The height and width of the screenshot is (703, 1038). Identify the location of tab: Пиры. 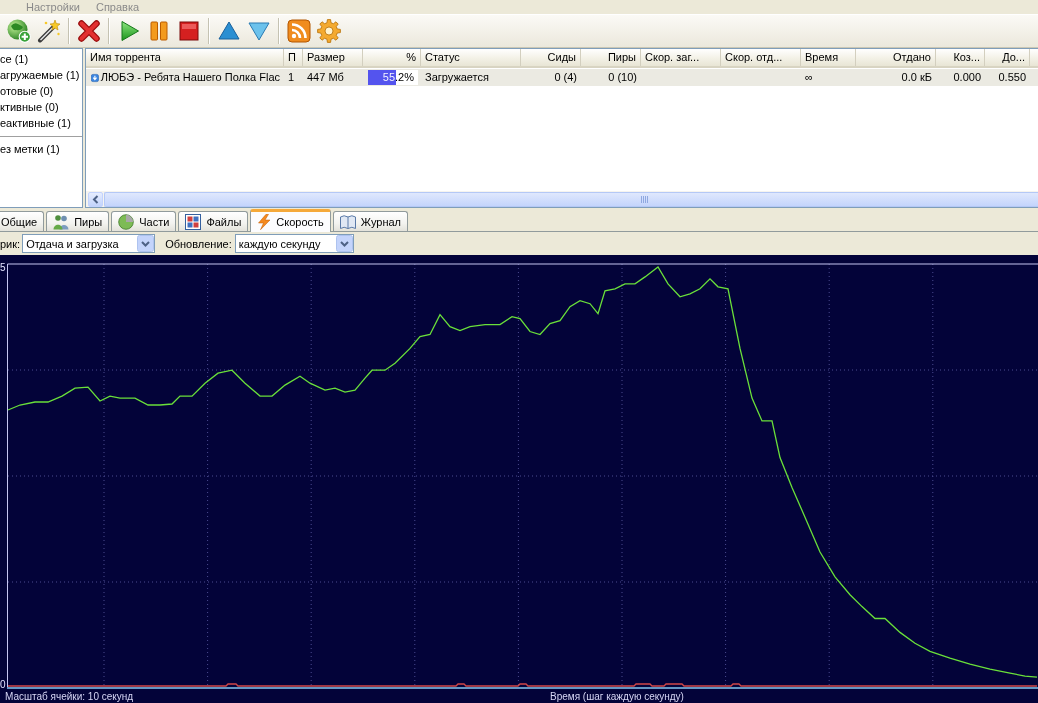
(78, 221).